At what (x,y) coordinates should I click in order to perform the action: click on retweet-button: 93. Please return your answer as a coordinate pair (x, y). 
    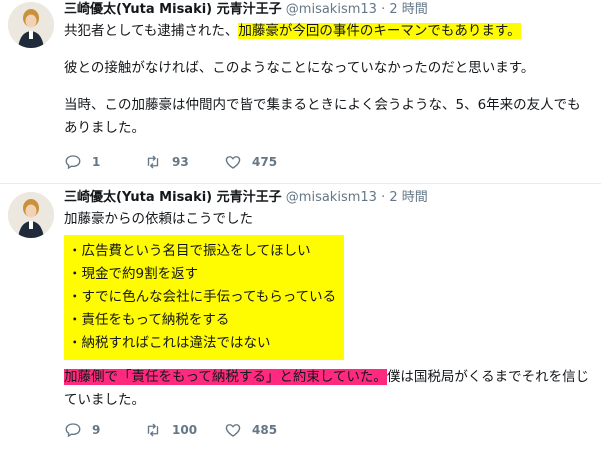
    Looking at the image, I should click on (184, 162).